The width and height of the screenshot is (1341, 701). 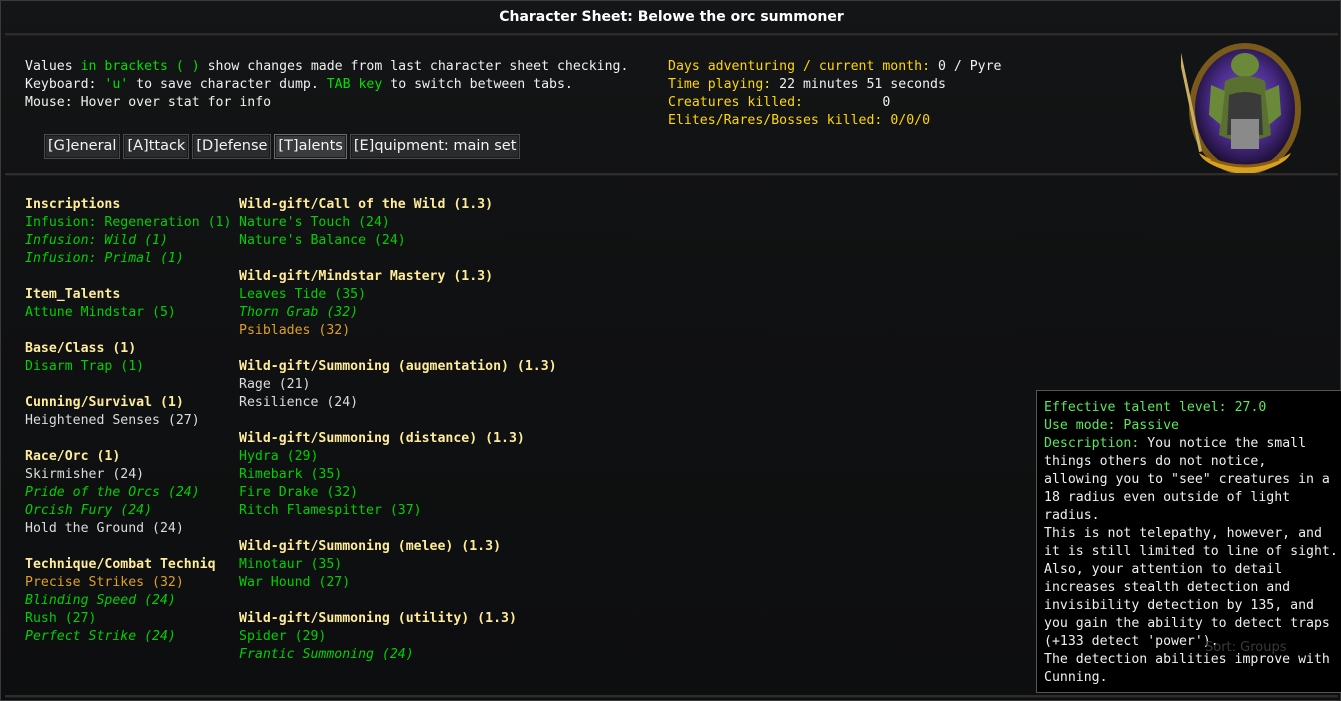 I want to click on tooltip-desc-line: radius., so click(x=1072, y=515).